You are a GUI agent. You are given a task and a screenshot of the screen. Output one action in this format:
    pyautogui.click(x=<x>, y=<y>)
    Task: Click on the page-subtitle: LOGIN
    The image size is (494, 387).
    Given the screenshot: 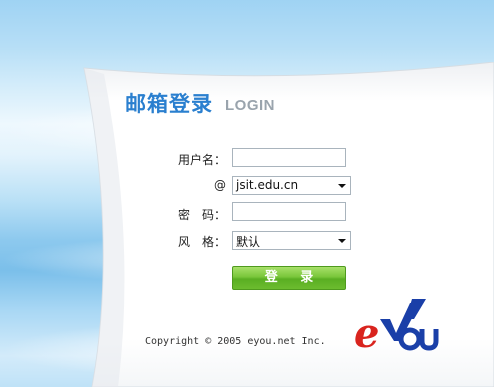 What is the action you would take?
    pyautogui.click(x=250, y=105)
    